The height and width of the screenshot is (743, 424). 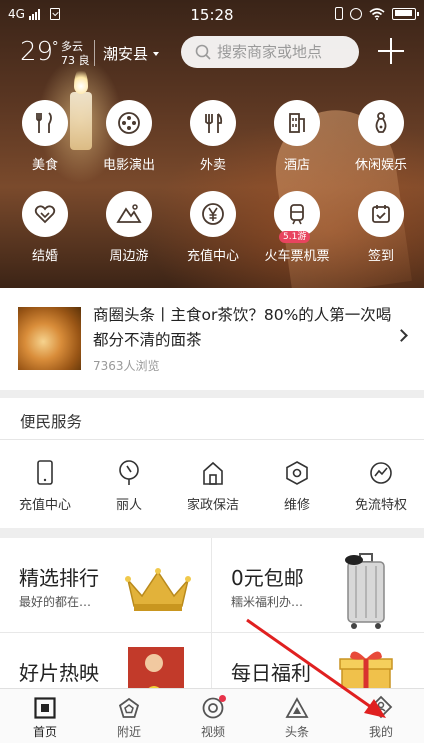 I want to click on nav-nearby: 附近, so click(x=129, y=716).